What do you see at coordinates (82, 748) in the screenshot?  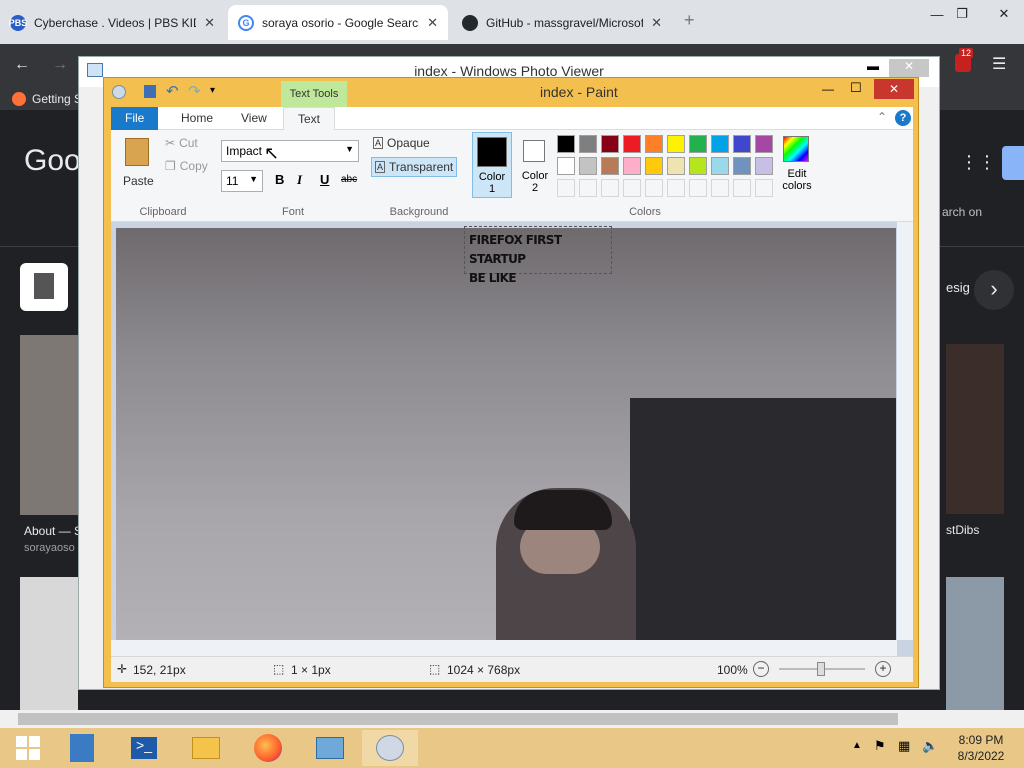 I see `server-manager-icon` at bounding box center [82, 748].